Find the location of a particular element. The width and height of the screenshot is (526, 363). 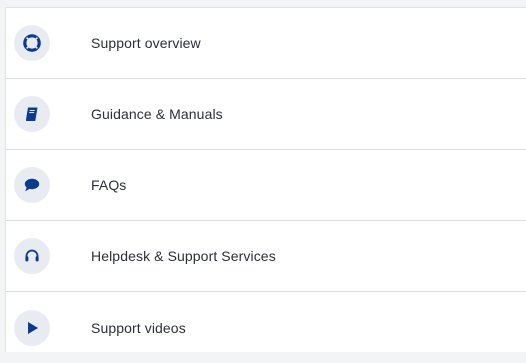

menu-item-label: Helpdesk & Support Services is located at coordinates (183, 256).